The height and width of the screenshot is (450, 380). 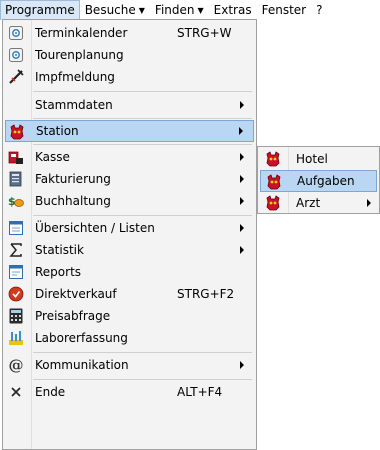 What do you see at coordinates (174, 10) in the screenshot?
I see `menu-finden-label: Finden` at bounding box center [174, 10].